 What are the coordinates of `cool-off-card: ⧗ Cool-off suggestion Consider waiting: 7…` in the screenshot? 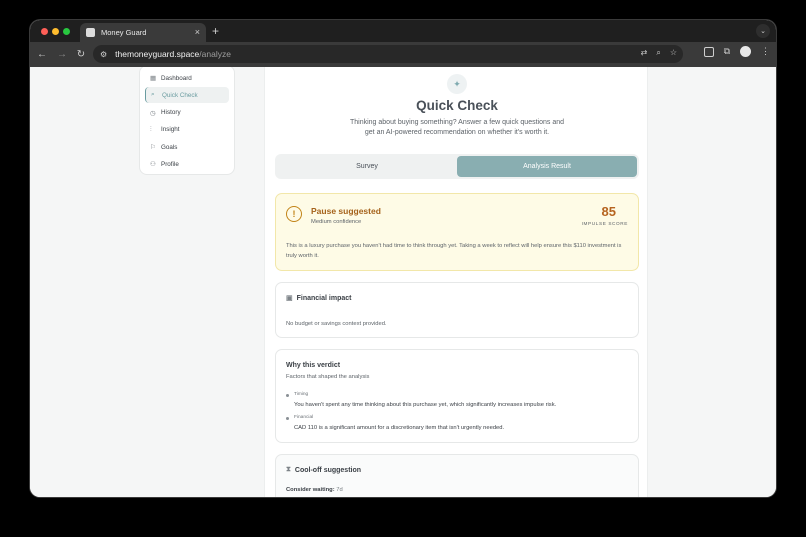 It's located at (457, 475).